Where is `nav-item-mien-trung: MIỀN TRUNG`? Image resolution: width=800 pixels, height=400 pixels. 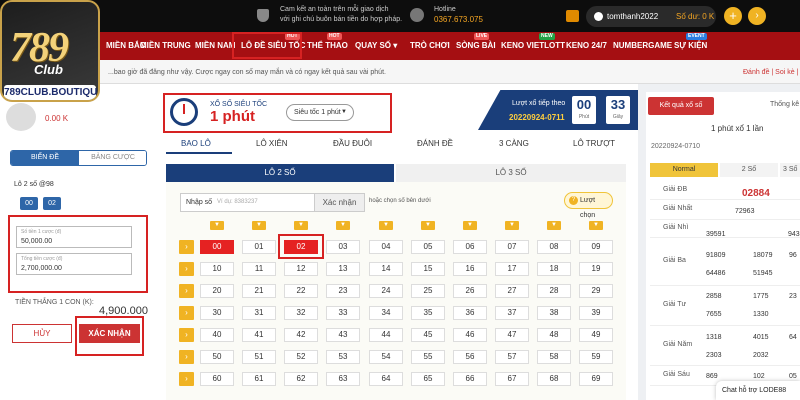 nav-item-mien-trung: MIỀN TRUNG is located at coordinates (165, 46).